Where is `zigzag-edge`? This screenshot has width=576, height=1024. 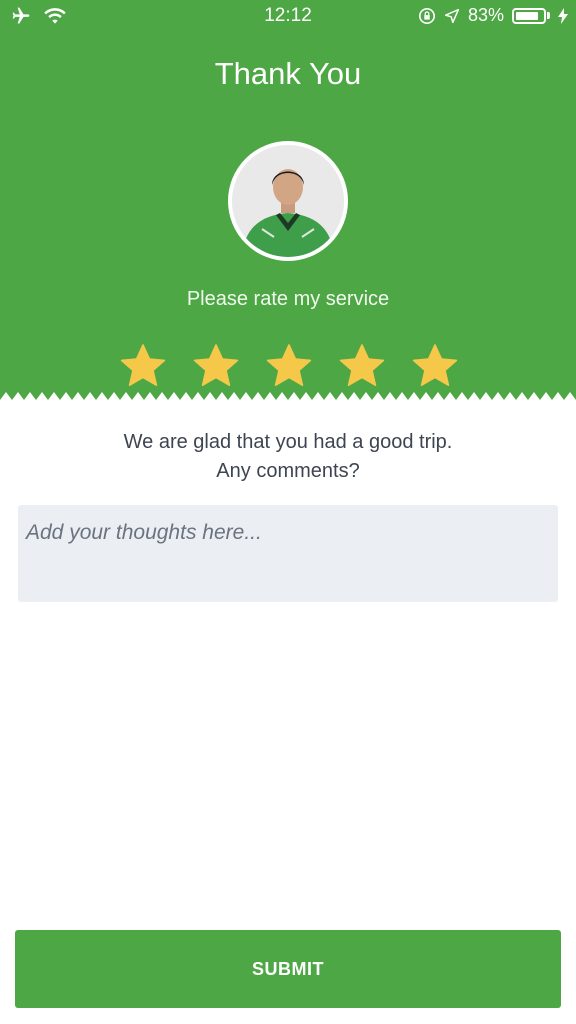 zigzag-edge is located at coordinates (288, 400).